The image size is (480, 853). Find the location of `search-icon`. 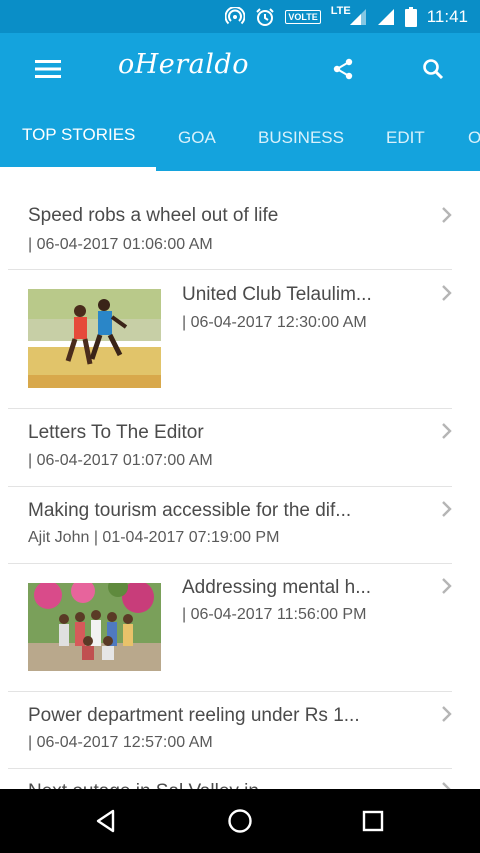

search-icon is located at coordinates (433, 69).